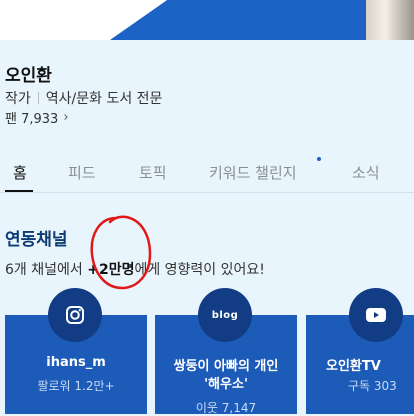  I want to click on desc-prefix: 6개 채널에서, so click(46, 270).